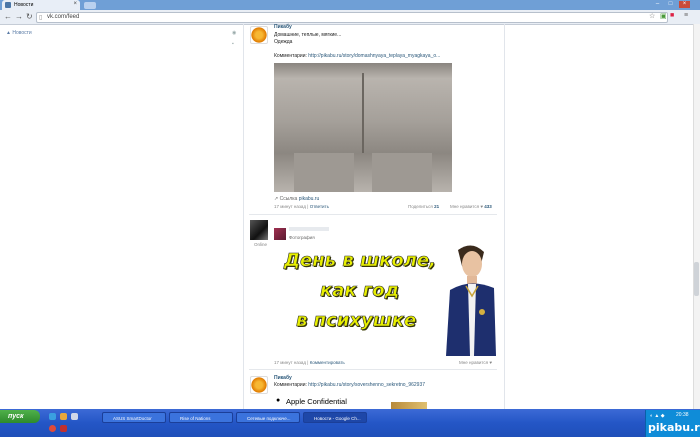  Describe the element at coordinates (19, 16) in the screenshot. I see `forward-icon: →` at that location.